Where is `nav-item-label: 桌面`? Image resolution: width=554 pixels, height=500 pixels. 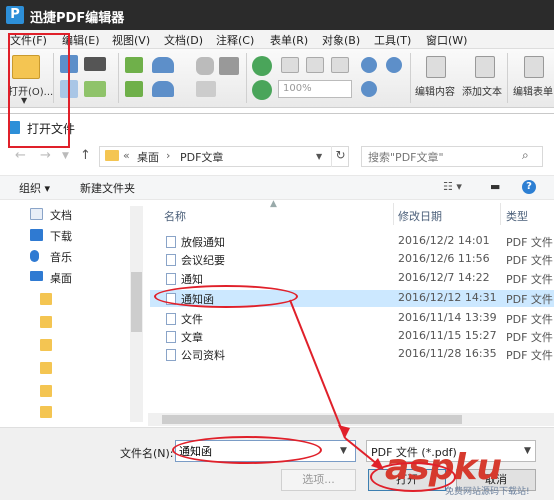
nav-item-label: 桌面 is located at coordinates (61, 278).